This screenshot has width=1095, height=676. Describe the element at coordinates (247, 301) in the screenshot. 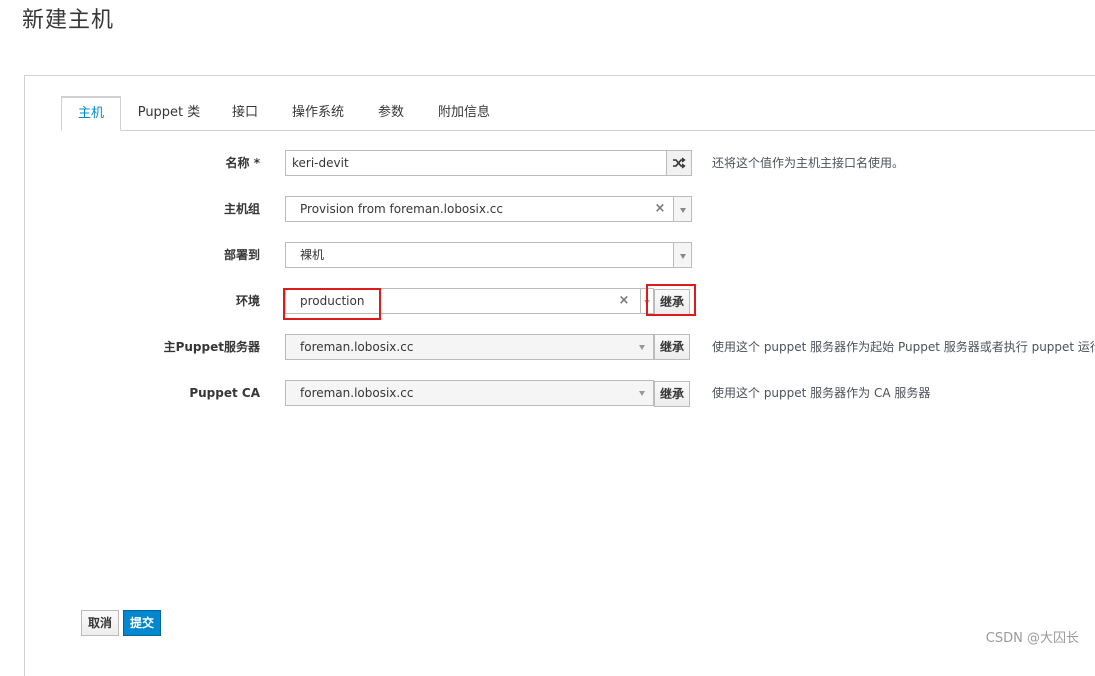

I see `environment-label: 环境` at that location.